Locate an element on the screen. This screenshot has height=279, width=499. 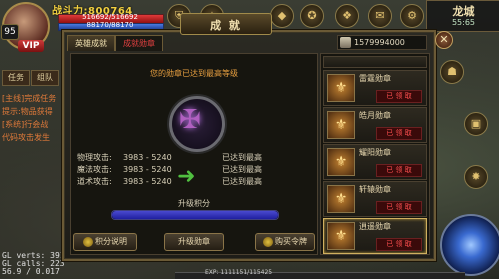
left-tabs: 任务 组队 is located at coordinates (31, 78).